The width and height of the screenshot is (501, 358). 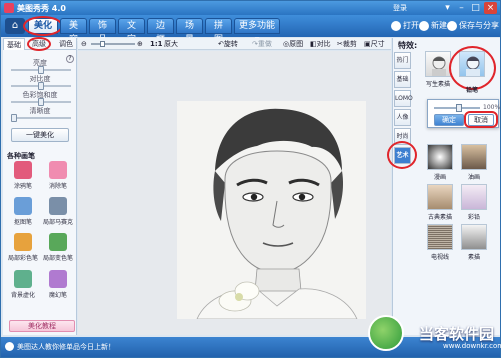 What do you see at coordinates (58, 242) in the screenshot?
I see `recolor-brush-icon` at bounding box center [58, 242].